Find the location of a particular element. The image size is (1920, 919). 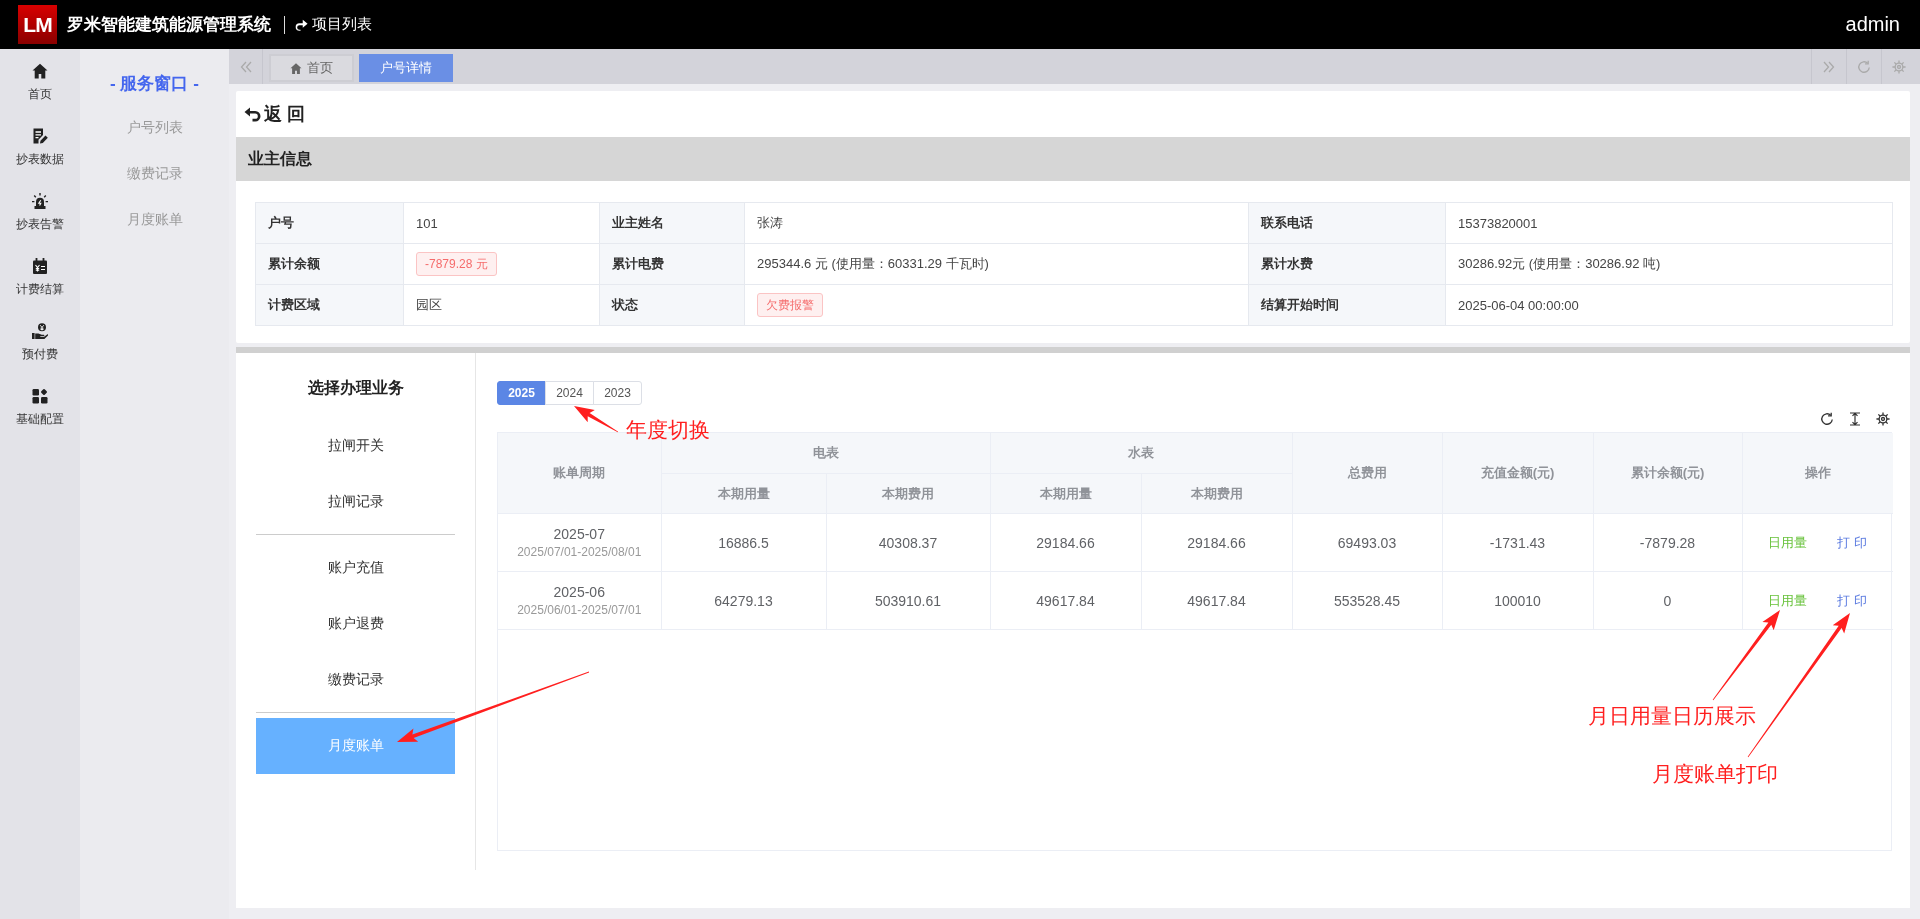

field-label: 结算开始时间 is located at coordinates (1347, 305).